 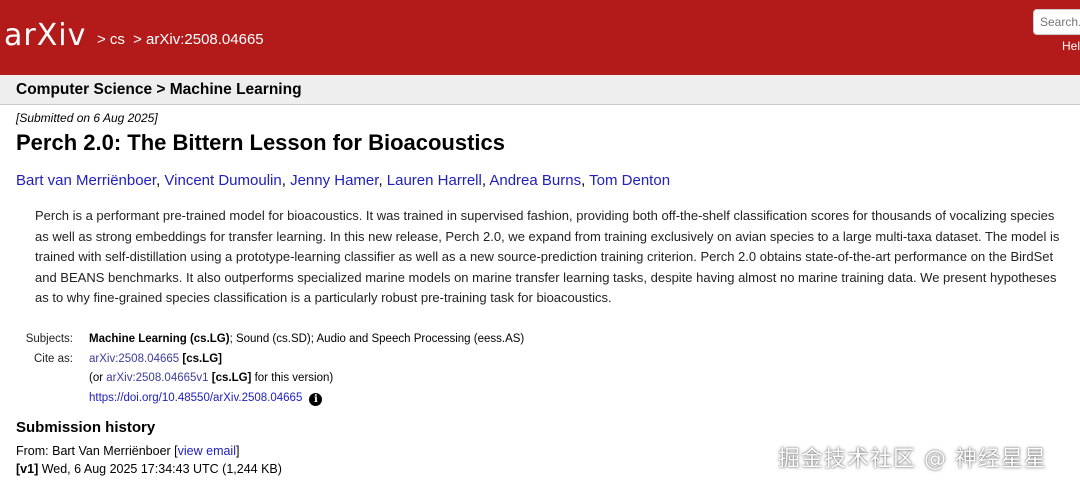 I want to click on author-link: Tom Denton, so click(x=629, y=180).